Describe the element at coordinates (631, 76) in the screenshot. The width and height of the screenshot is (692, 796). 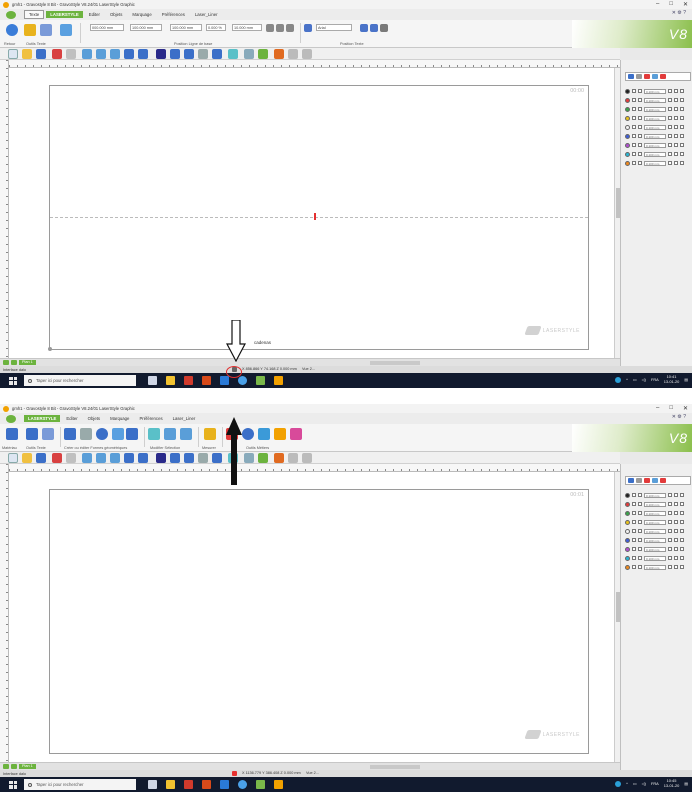
I see `layer-list-icon` at that location.